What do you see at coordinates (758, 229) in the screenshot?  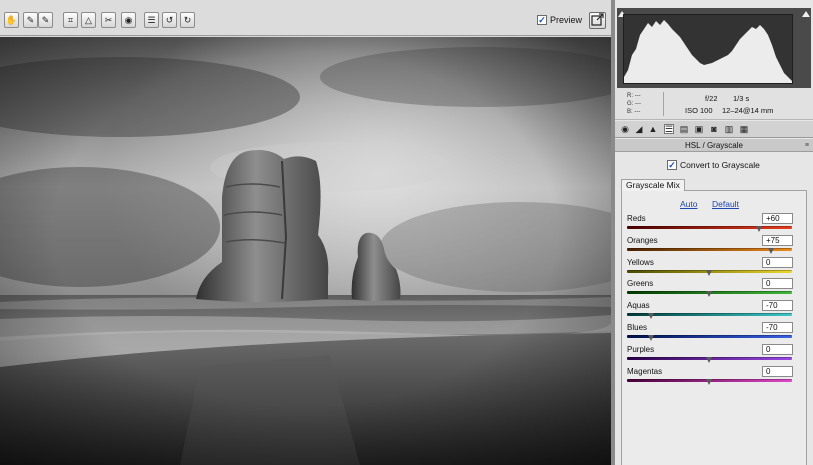 I see `reds-slider-thumb` at bounding box center [758, 229].